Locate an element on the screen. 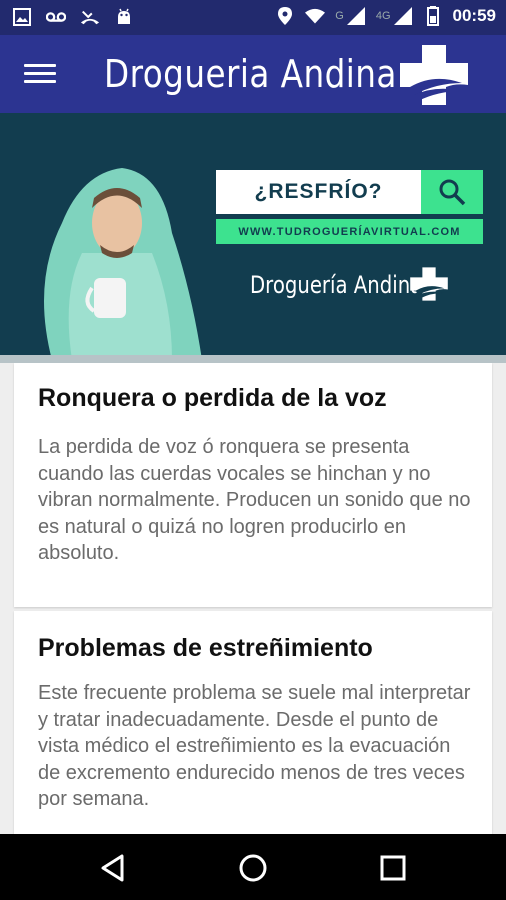 The height and width of the screenshot is (900, 506). article-title: Ronquera o perdida de la voz is located at coordinates (212, 398).